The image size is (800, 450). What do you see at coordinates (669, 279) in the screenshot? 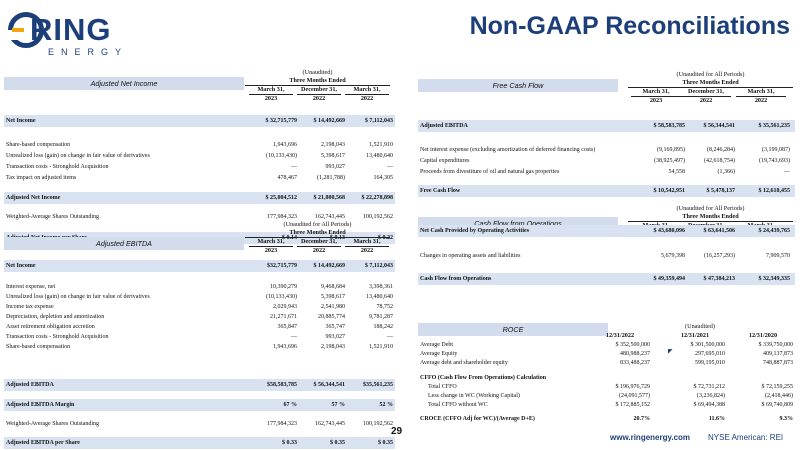
I see `row-value: $ 49,359,494` at bounding box center [669, 279].